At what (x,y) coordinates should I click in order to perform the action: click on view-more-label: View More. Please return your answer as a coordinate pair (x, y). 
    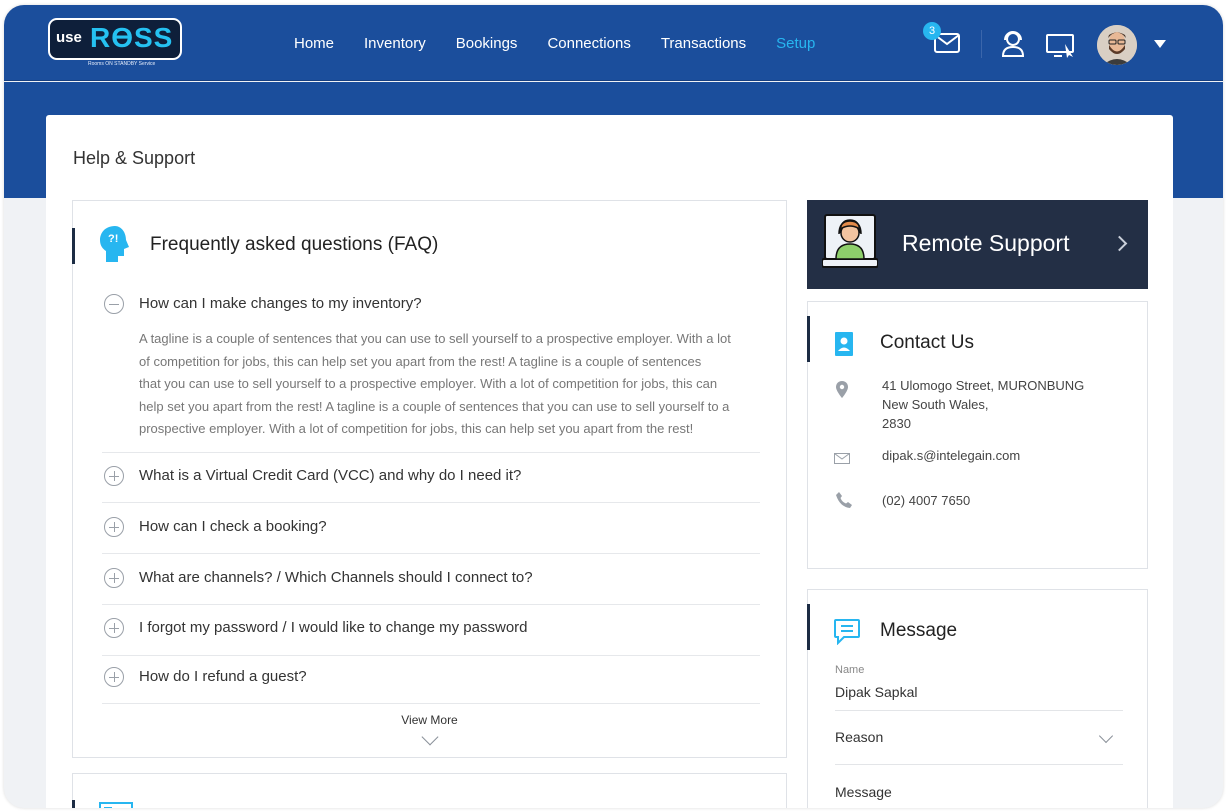
    Looking at the image, I should click on (429, 720).